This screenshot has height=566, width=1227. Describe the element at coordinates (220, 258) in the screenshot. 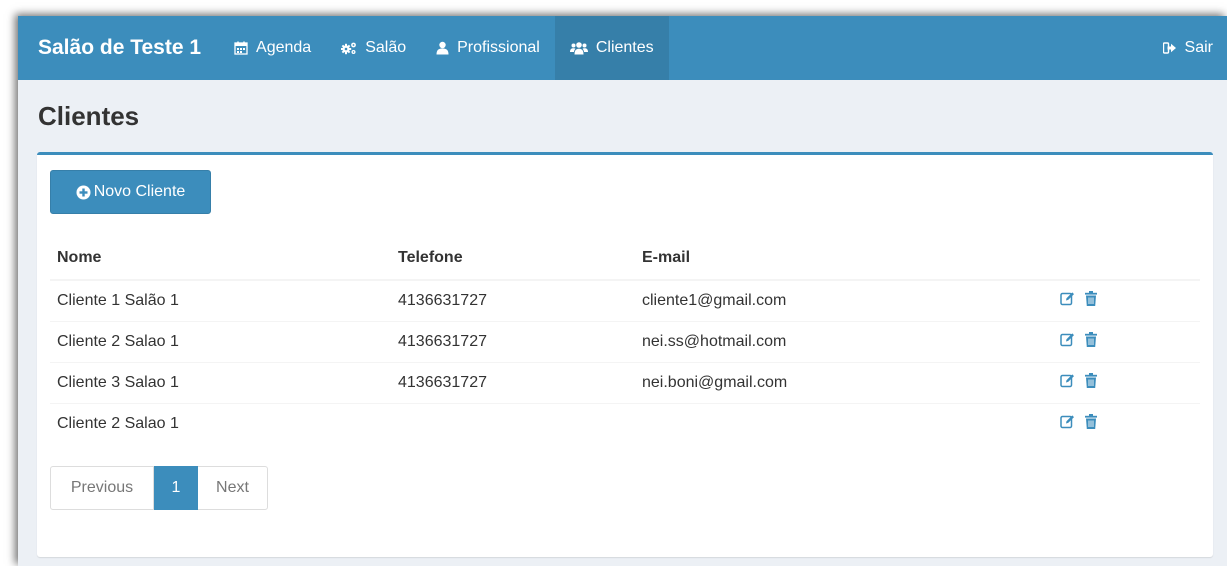

I see `header-nome: Nome` at that location.